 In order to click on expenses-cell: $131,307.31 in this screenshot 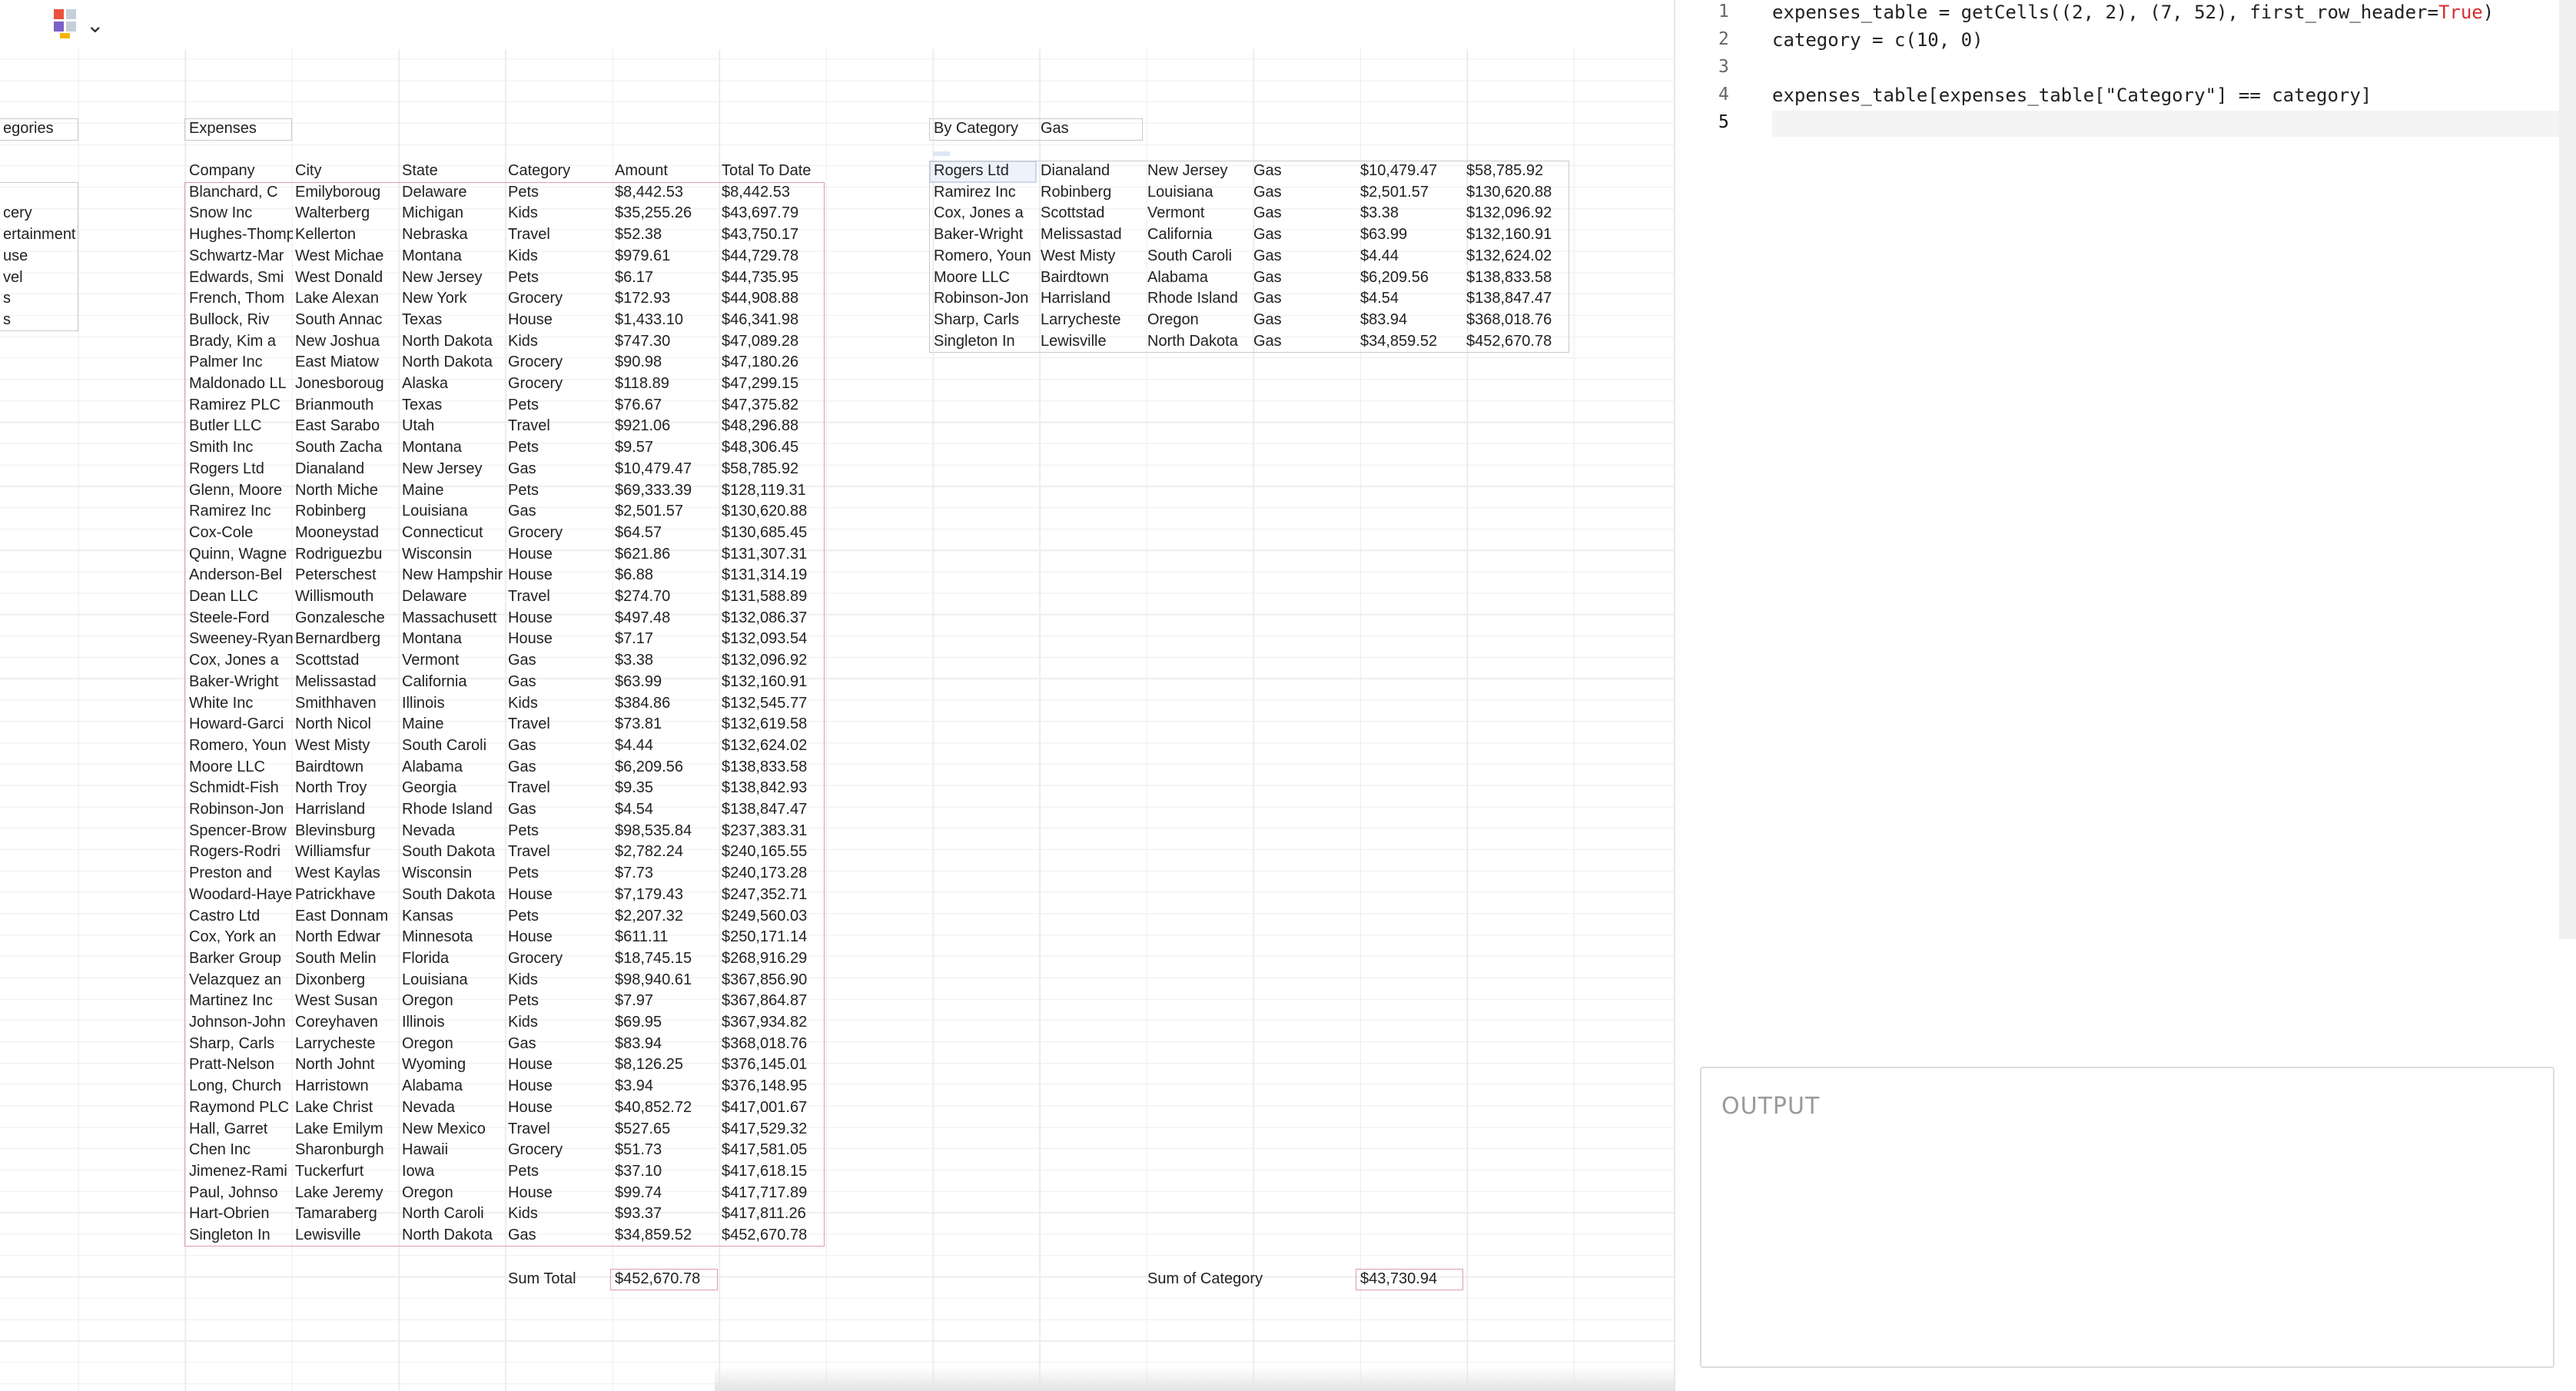, I will do `click(772, 554)`.